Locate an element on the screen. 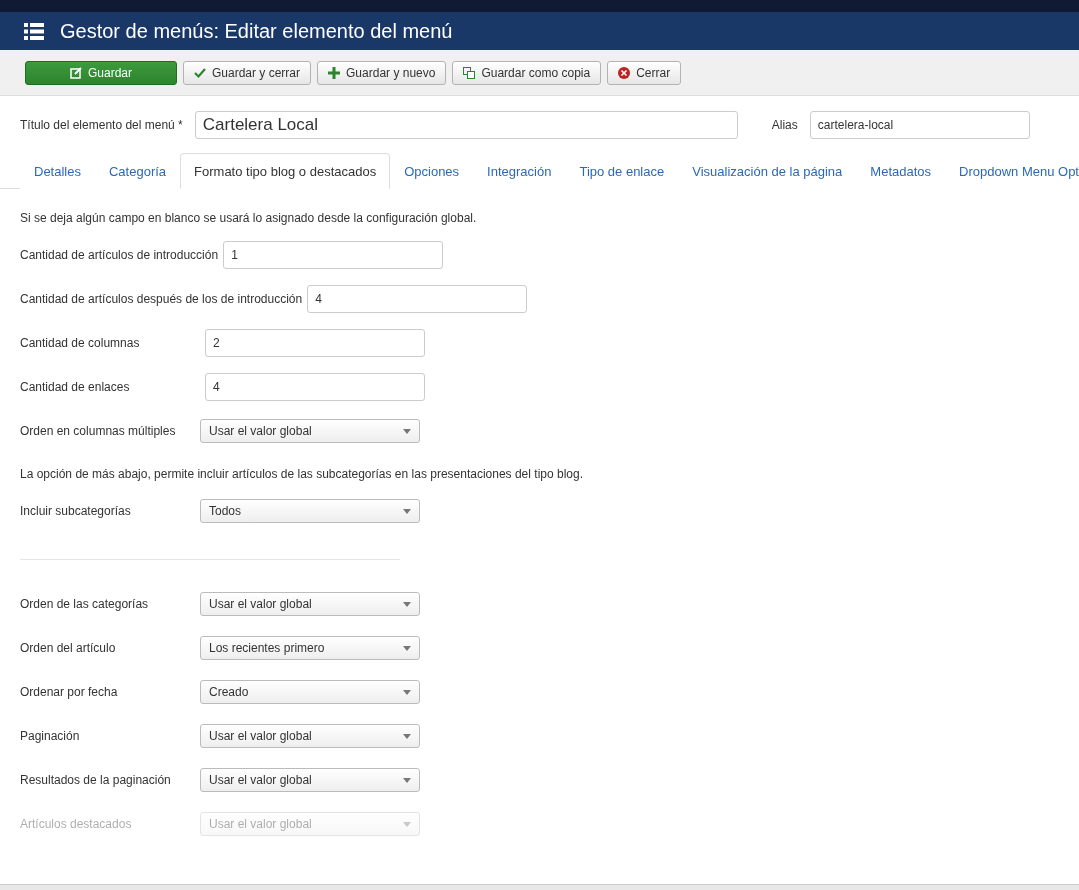 This screenshot has height=890, width=1079. number-input: 1 is located at coordinates (333, 255).